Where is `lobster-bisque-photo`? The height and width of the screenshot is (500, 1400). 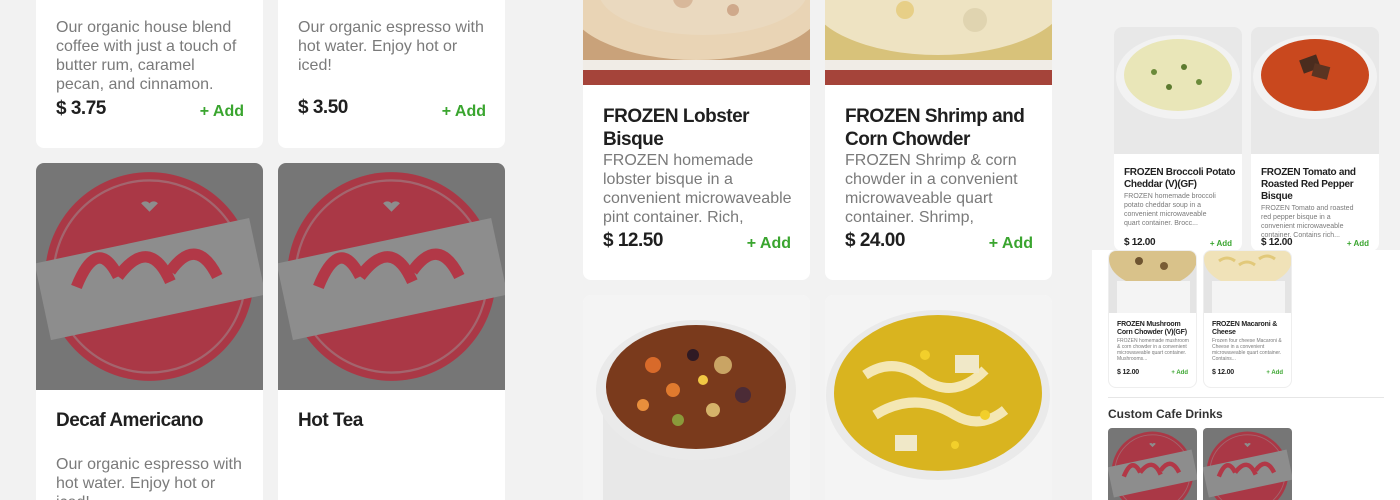
lobster-bisque-photo is located at coordinates (696, 42).